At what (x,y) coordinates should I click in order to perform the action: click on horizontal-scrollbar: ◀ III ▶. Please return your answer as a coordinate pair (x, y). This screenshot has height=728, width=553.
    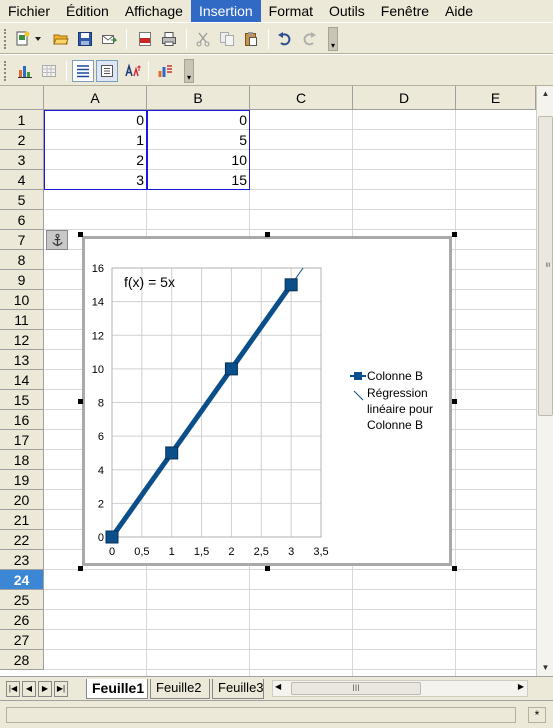
    Looking at the image, I should click on (400, 688).